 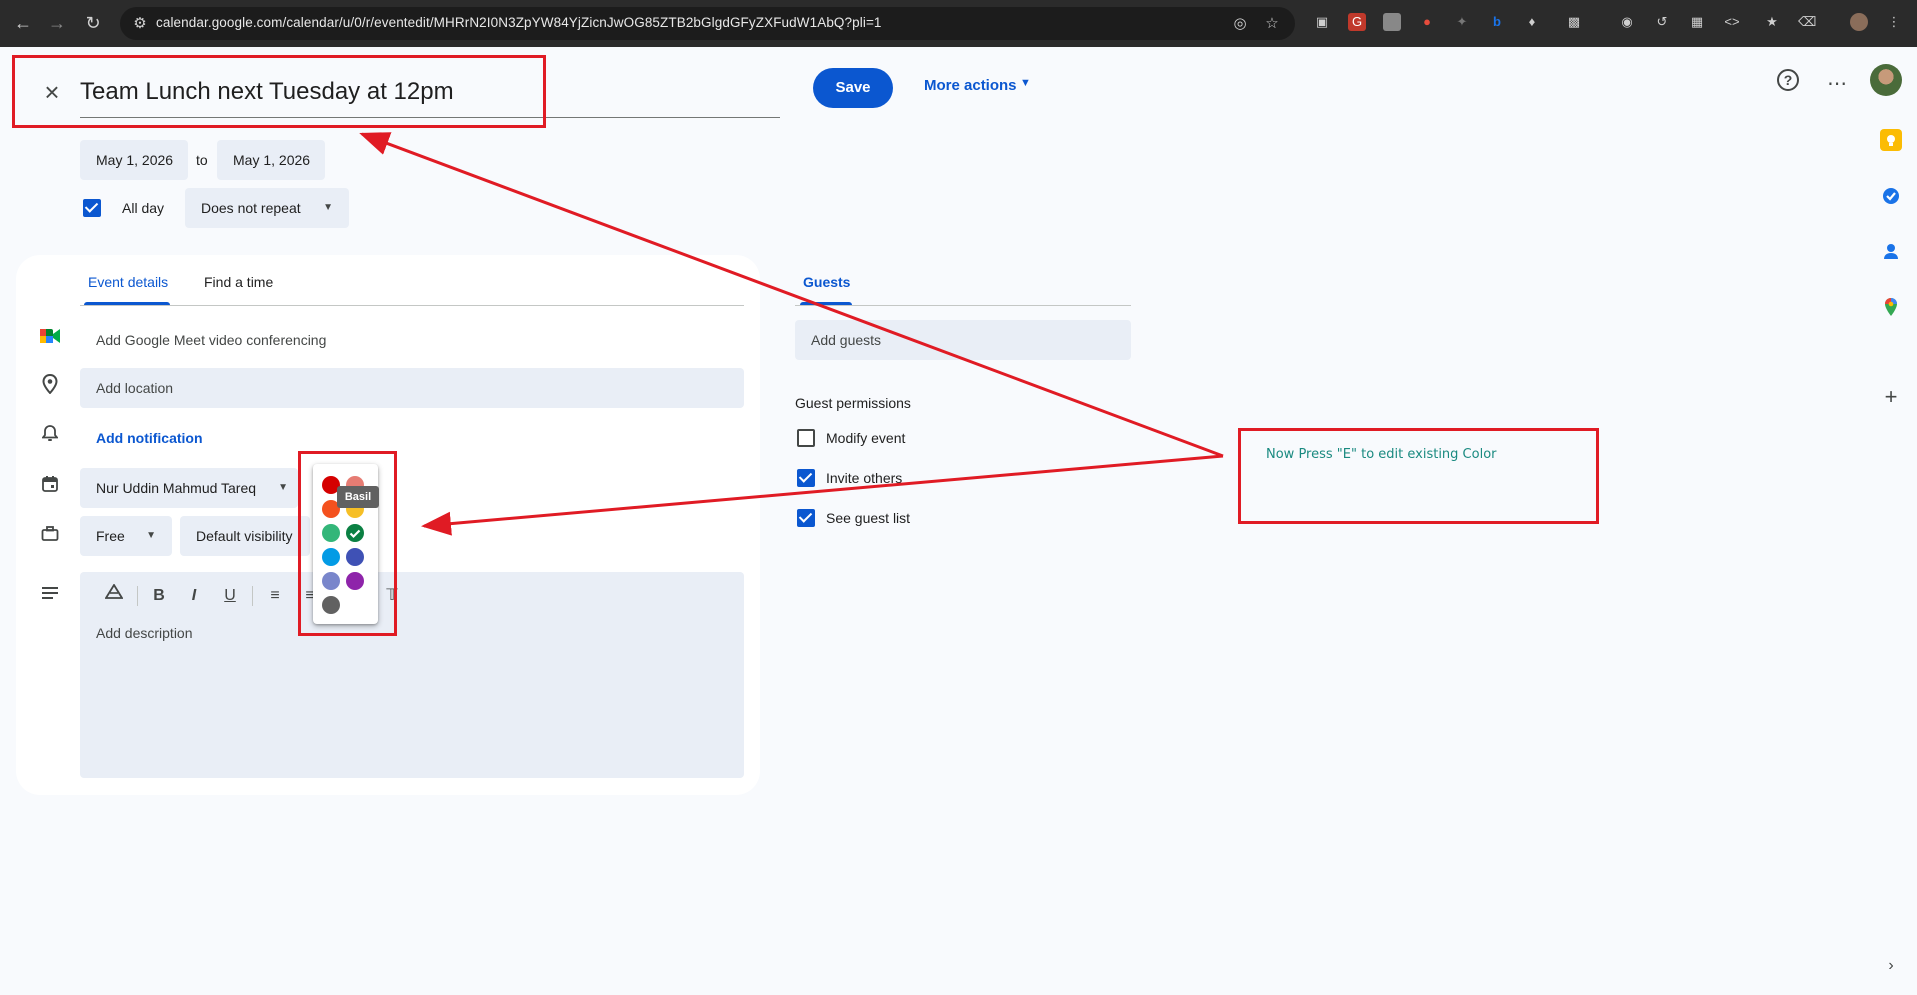 I want to click on title-highlight-box, so click(x=279, y=91).